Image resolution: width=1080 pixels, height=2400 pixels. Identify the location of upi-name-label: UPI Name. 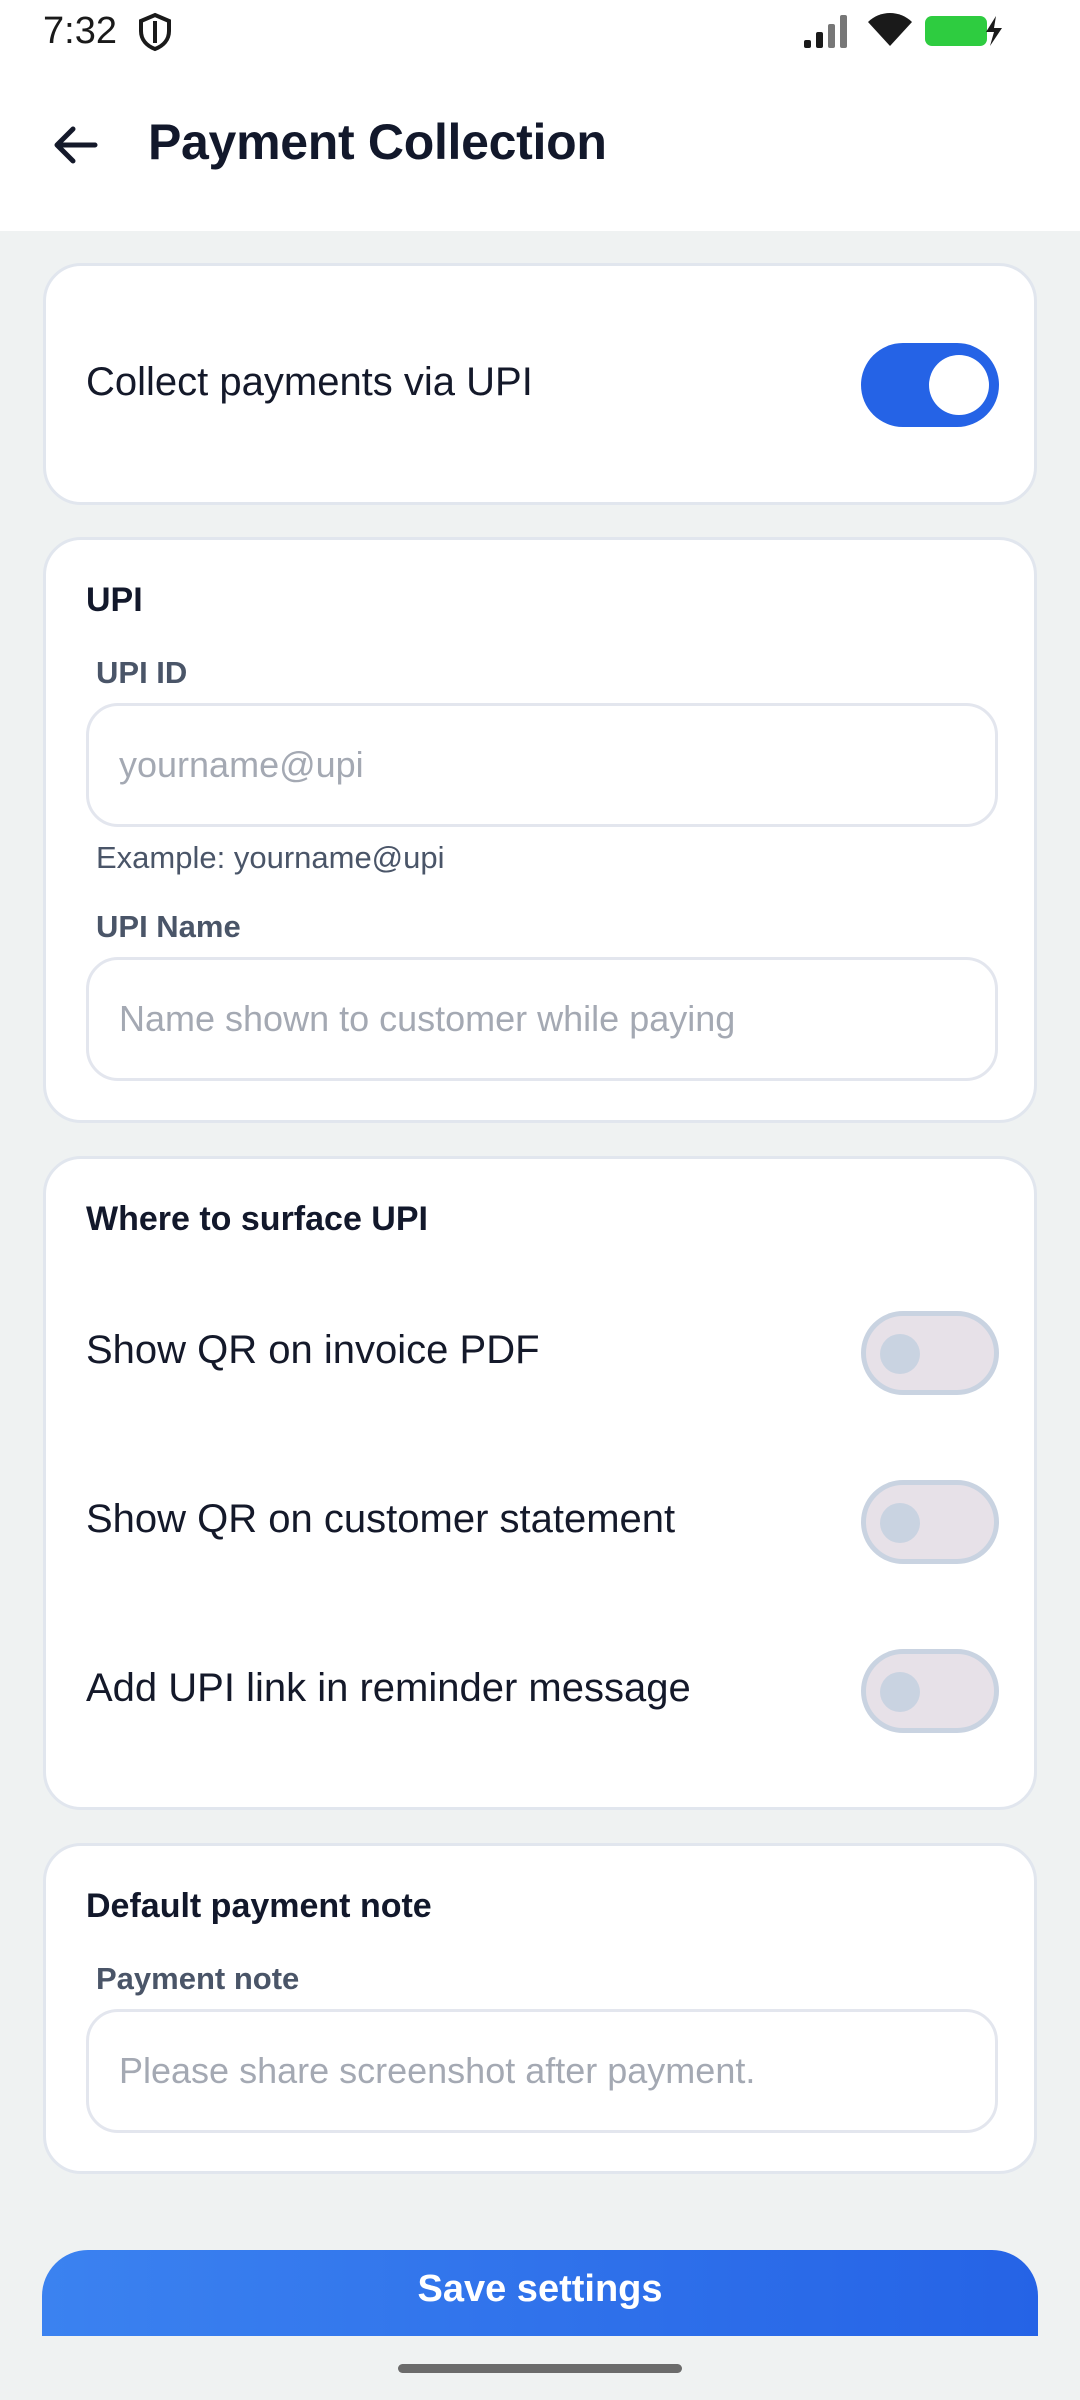
(168, 926).